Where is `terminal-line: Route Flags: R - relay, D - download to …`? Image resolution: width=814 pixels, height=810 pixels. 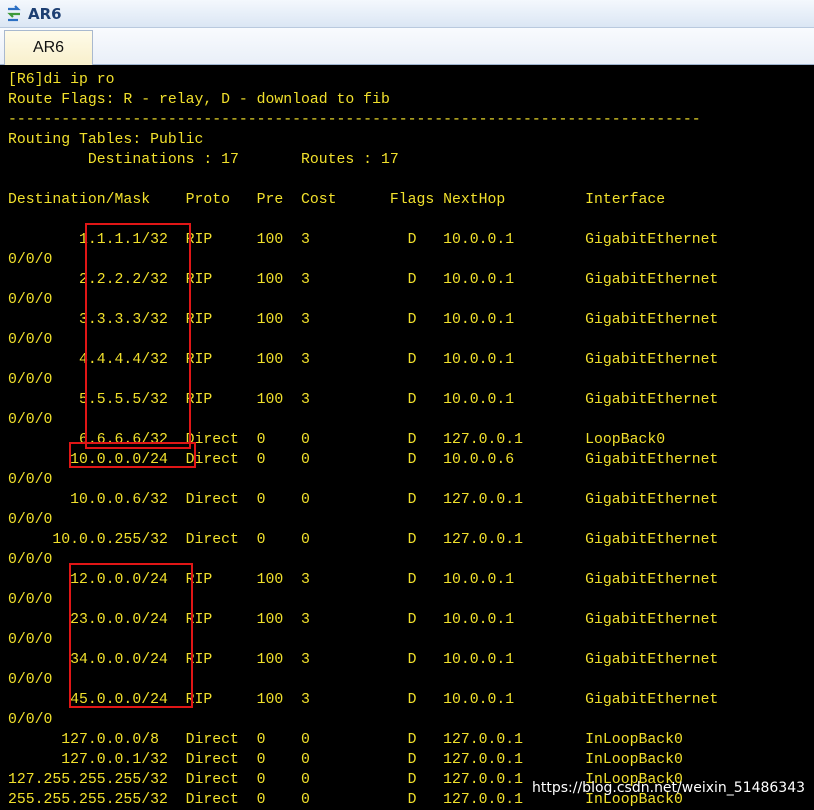
terminal-line: Route Flags: R - relay, D - download to … is located at coordinates (199, 100).